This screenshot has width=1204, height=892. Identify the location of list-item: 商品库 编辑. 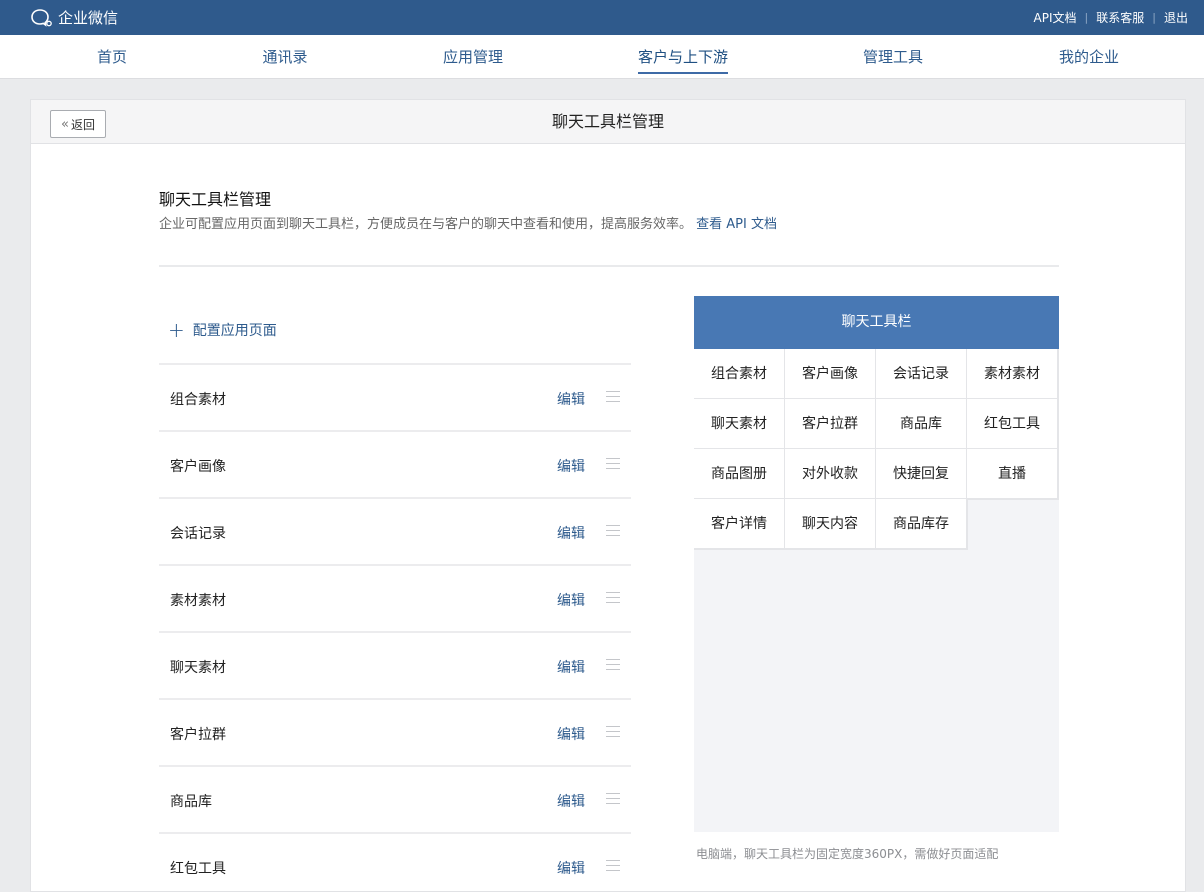
(395, 798).